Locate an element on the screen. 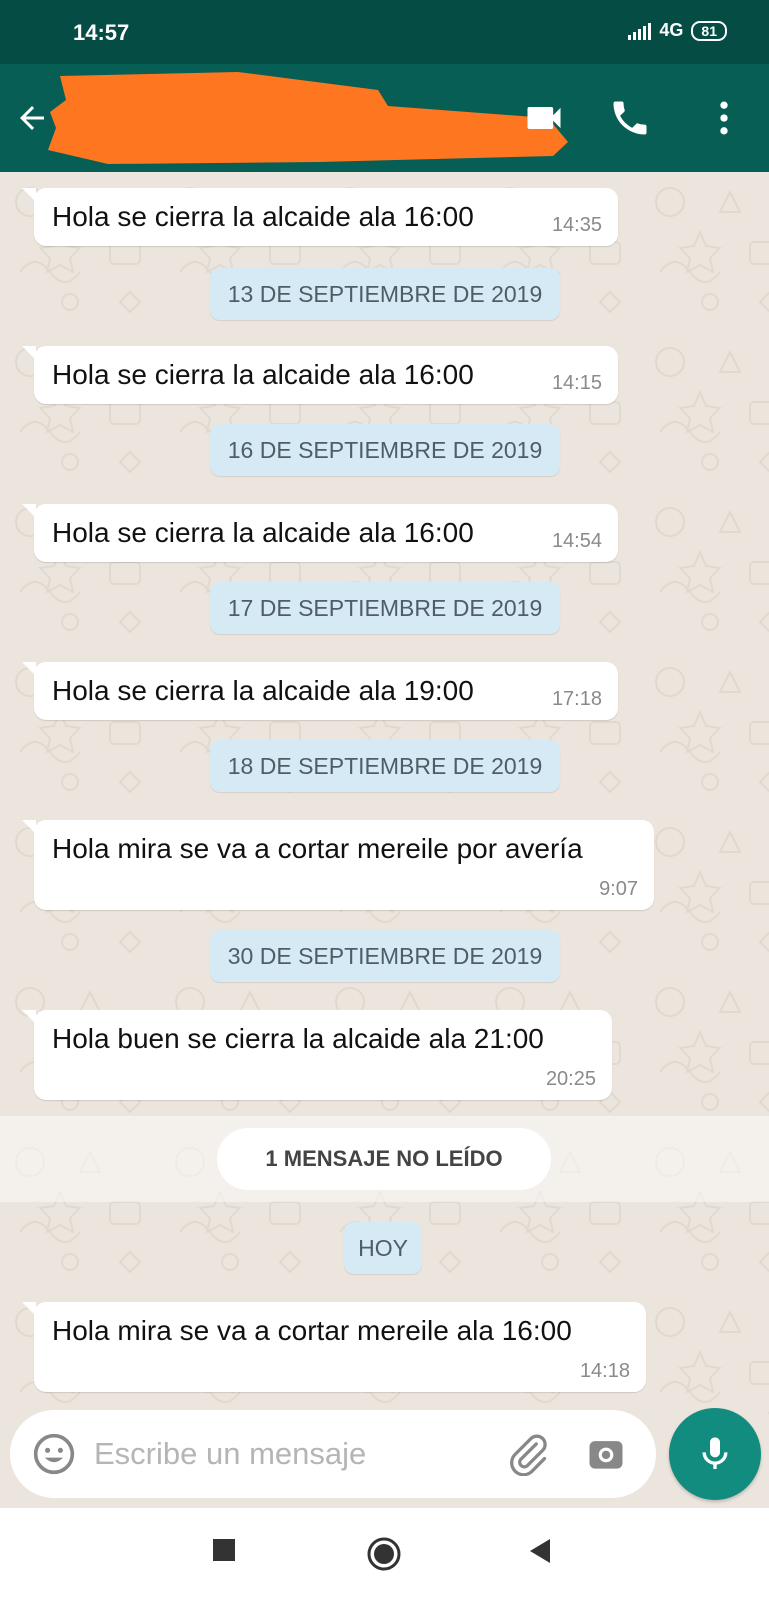 This screenshot has height=1600, width=769. system-nav-bar is located at coordinates (384, 1554).